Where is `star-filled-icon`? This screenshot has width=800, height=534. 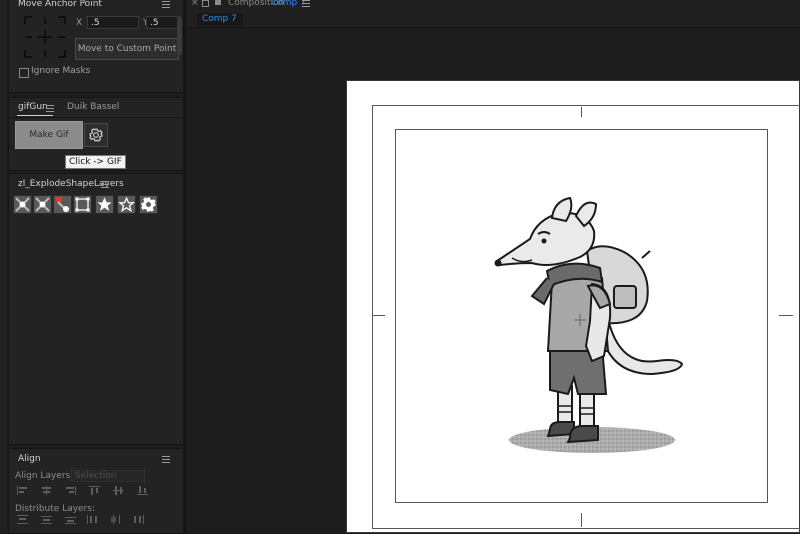 star-filled-icon is located at coordinates (104, 204).